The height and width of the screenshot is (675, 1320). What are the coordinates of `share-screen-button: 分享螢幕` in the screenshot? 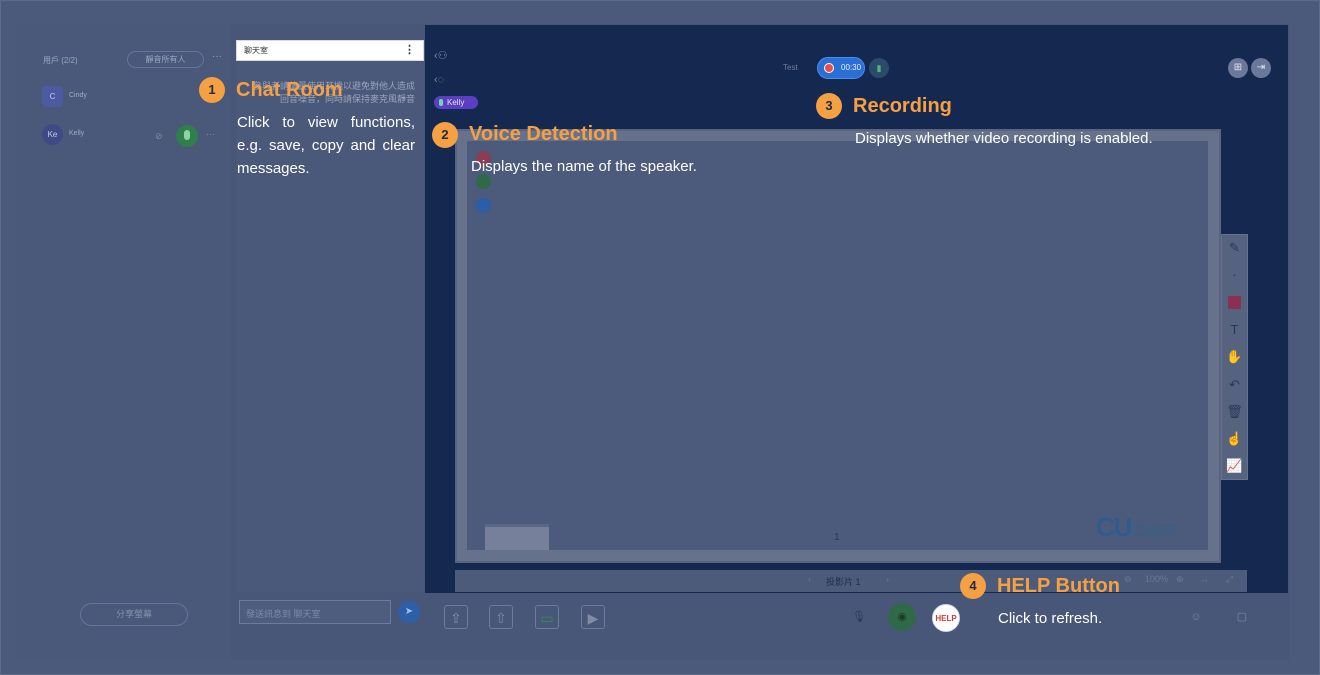 It's located at (134, 614).